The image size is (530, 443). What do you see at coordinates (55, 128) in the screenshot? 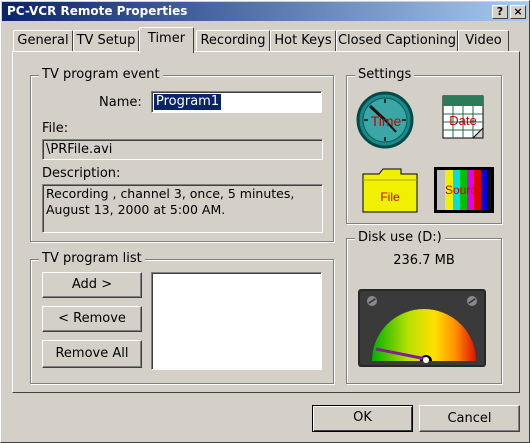
I see `file-label: File:` at bounding box center [55, 128].